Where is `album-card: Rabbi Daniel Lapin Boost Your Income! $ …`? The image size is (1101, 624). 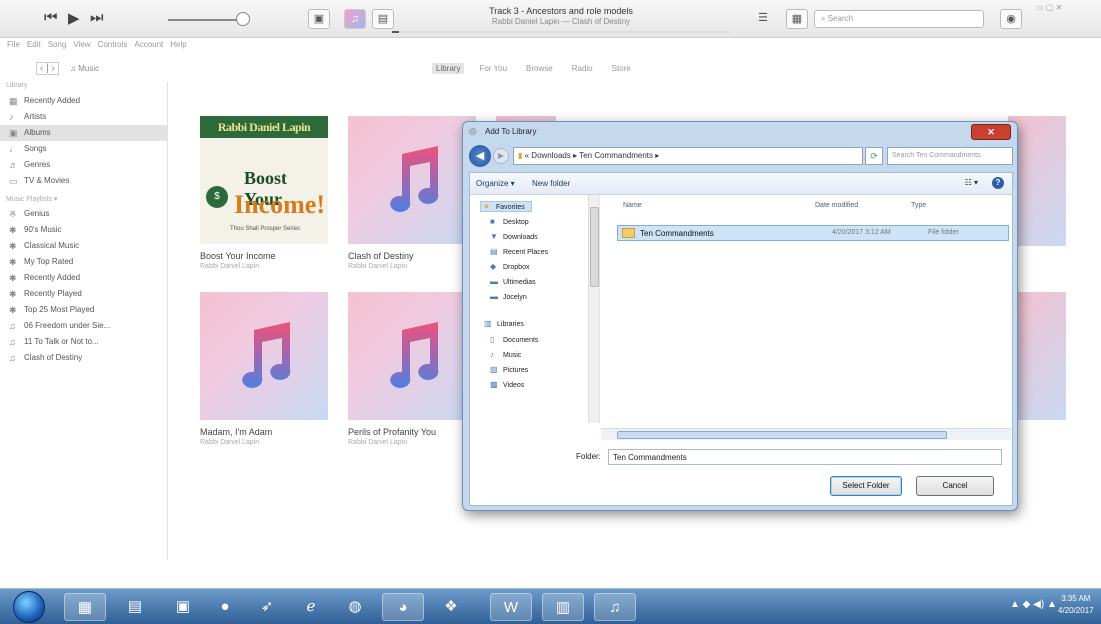 album-card: Rabbi Daniel Lapin Boost Your Income! $ … is located at coordinates (264, 193).